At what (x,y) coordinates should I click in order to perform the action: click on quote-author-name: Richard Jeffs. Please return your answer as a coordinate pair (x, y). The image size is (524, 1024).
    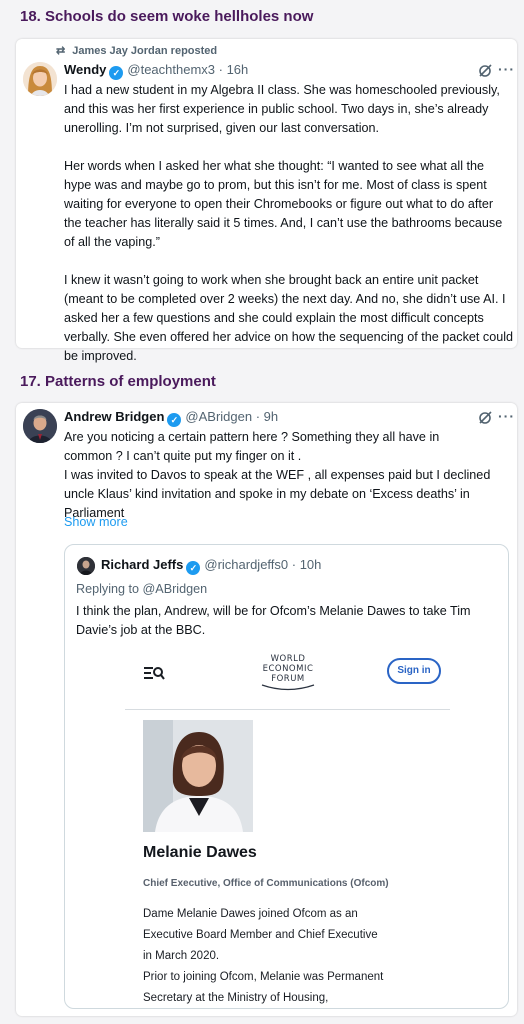
    Looking at the image, I should click on (142, 564).